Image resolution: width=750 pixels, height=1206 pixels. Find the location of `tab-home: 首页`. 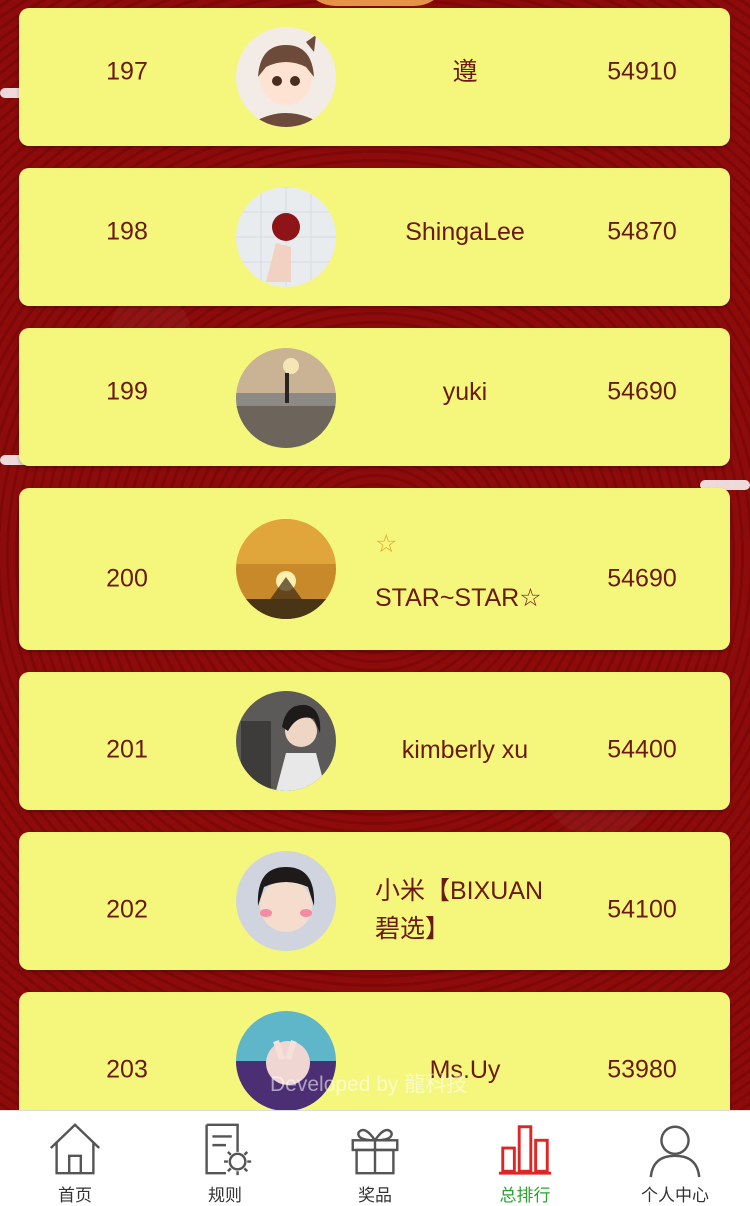

tab-home: 首页 is located at coordinates (75, 1158).